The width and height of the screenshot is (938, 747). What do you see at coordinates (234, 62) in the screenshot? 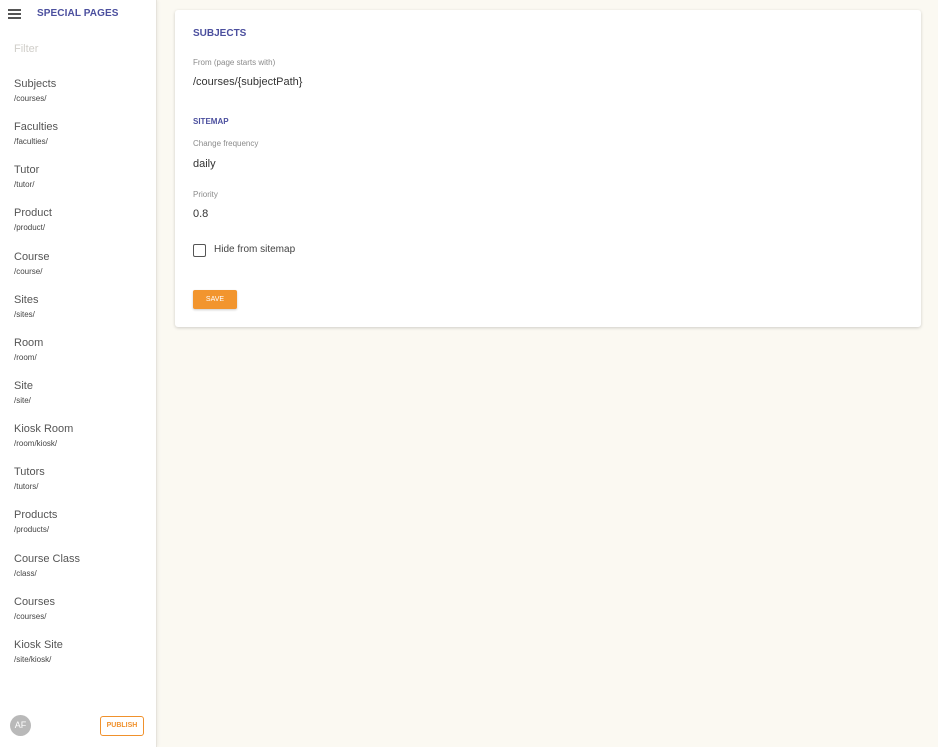
I see `from-label: From (page starts with)` at bounding box center [234, 62].